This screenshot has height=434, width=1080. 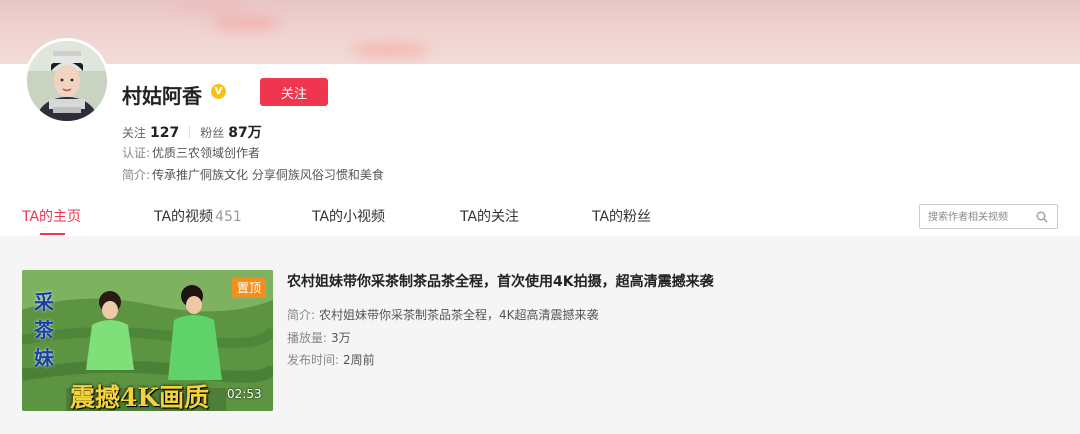 I want to click on tab-label: TA的关注, so click(x=490, y=217).